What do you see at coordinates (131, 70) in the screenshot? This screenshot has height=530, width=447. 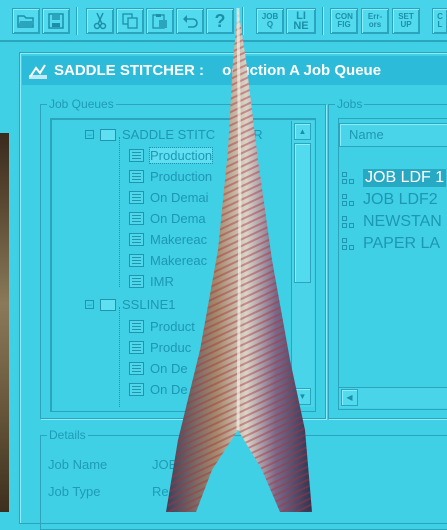 I see `window-title: SADDLE STITCHER :` at bounding box center [131, 70].